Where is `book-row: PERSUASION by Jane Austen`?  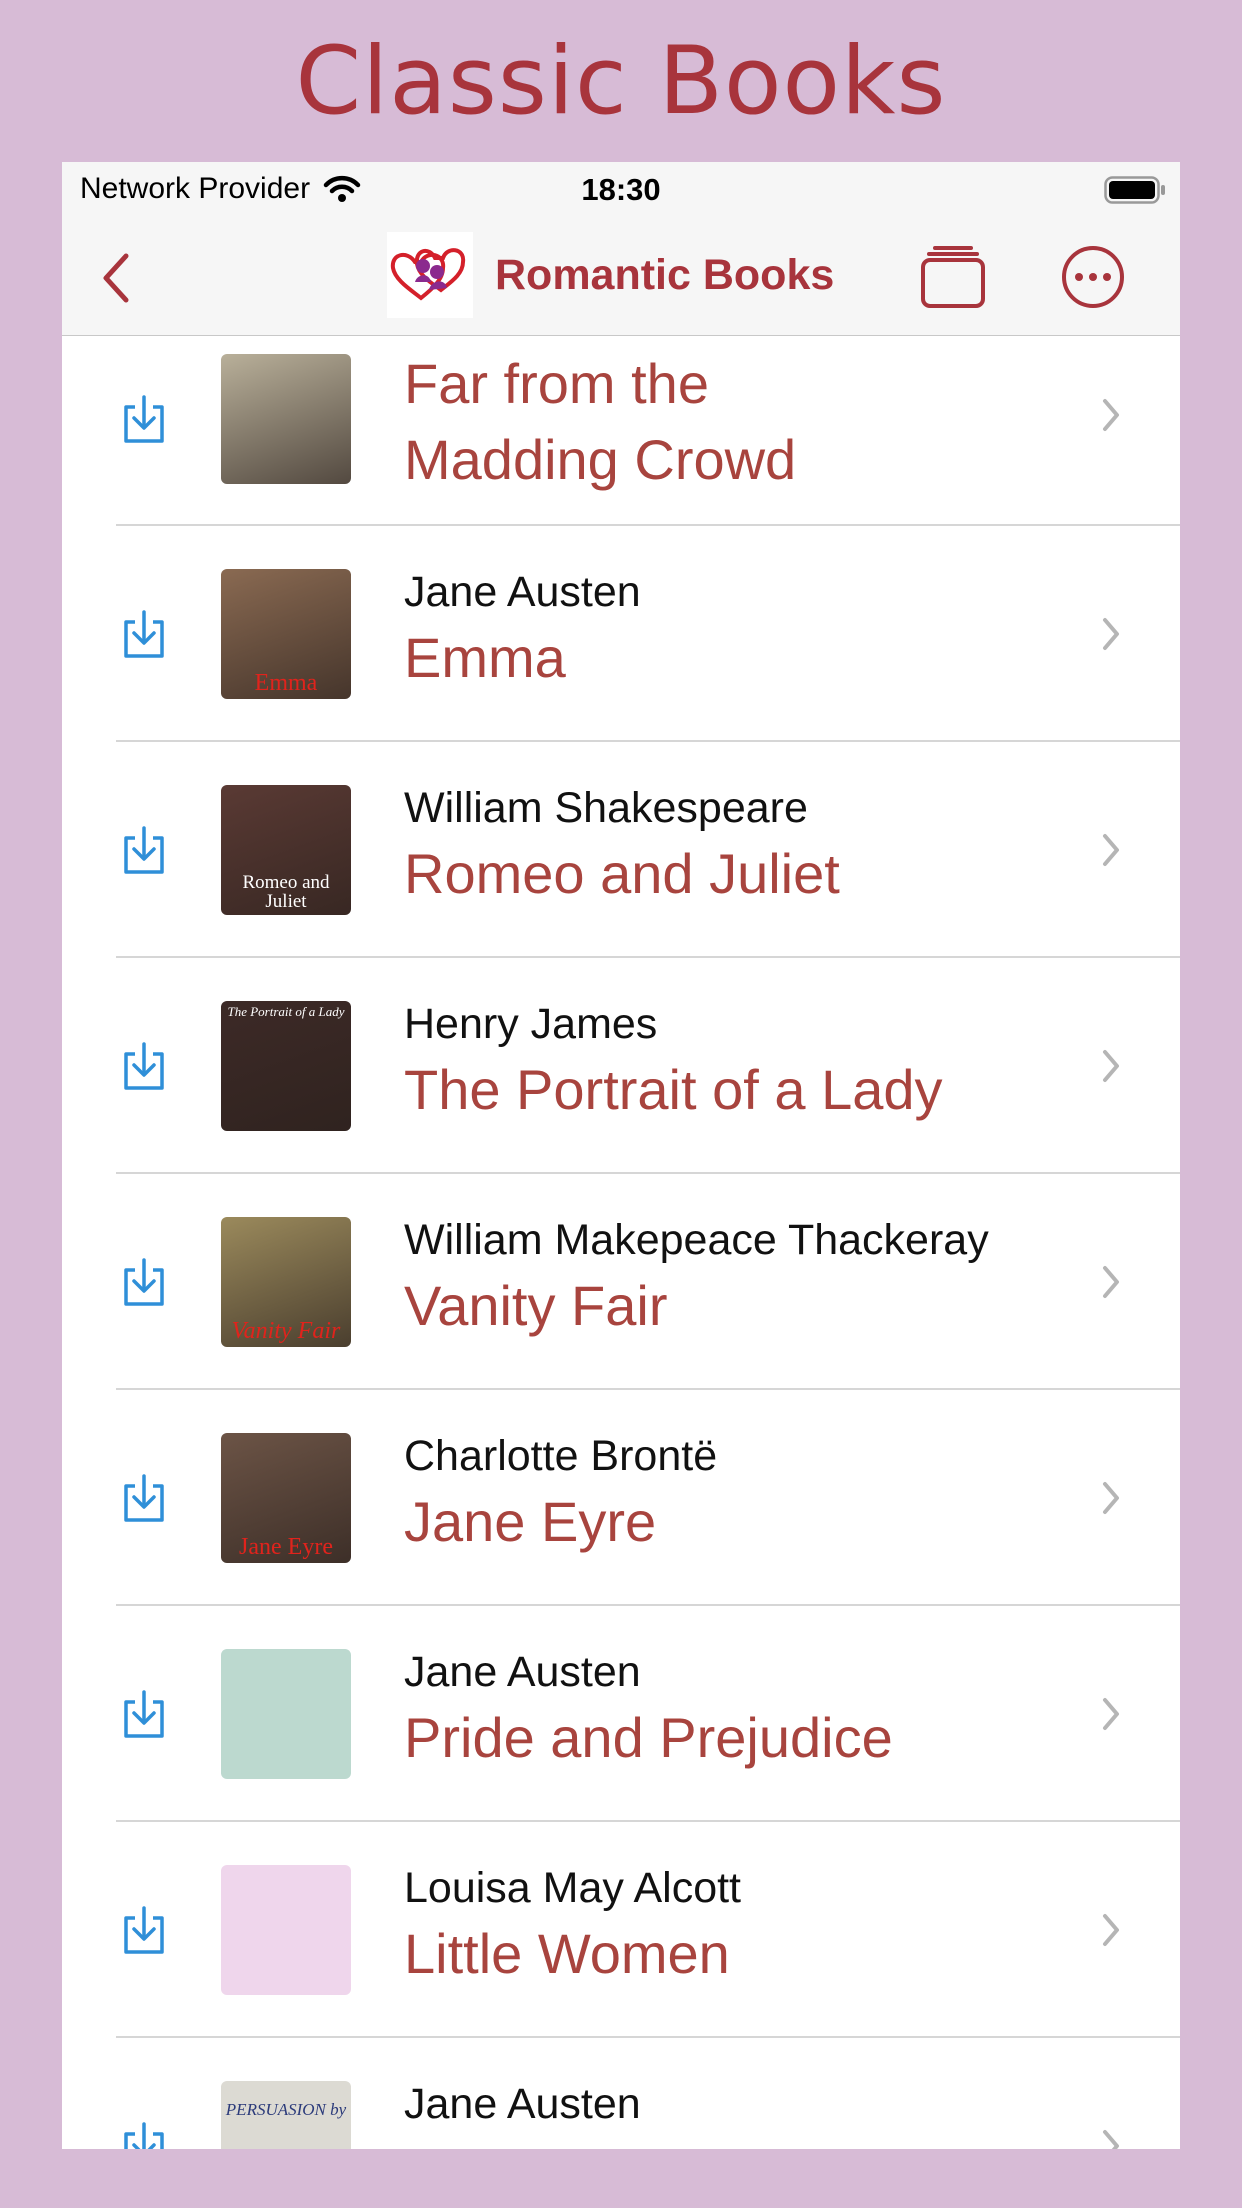
book-row: PERSUASION by Jane Austen is located at coordinates (621, 2093).